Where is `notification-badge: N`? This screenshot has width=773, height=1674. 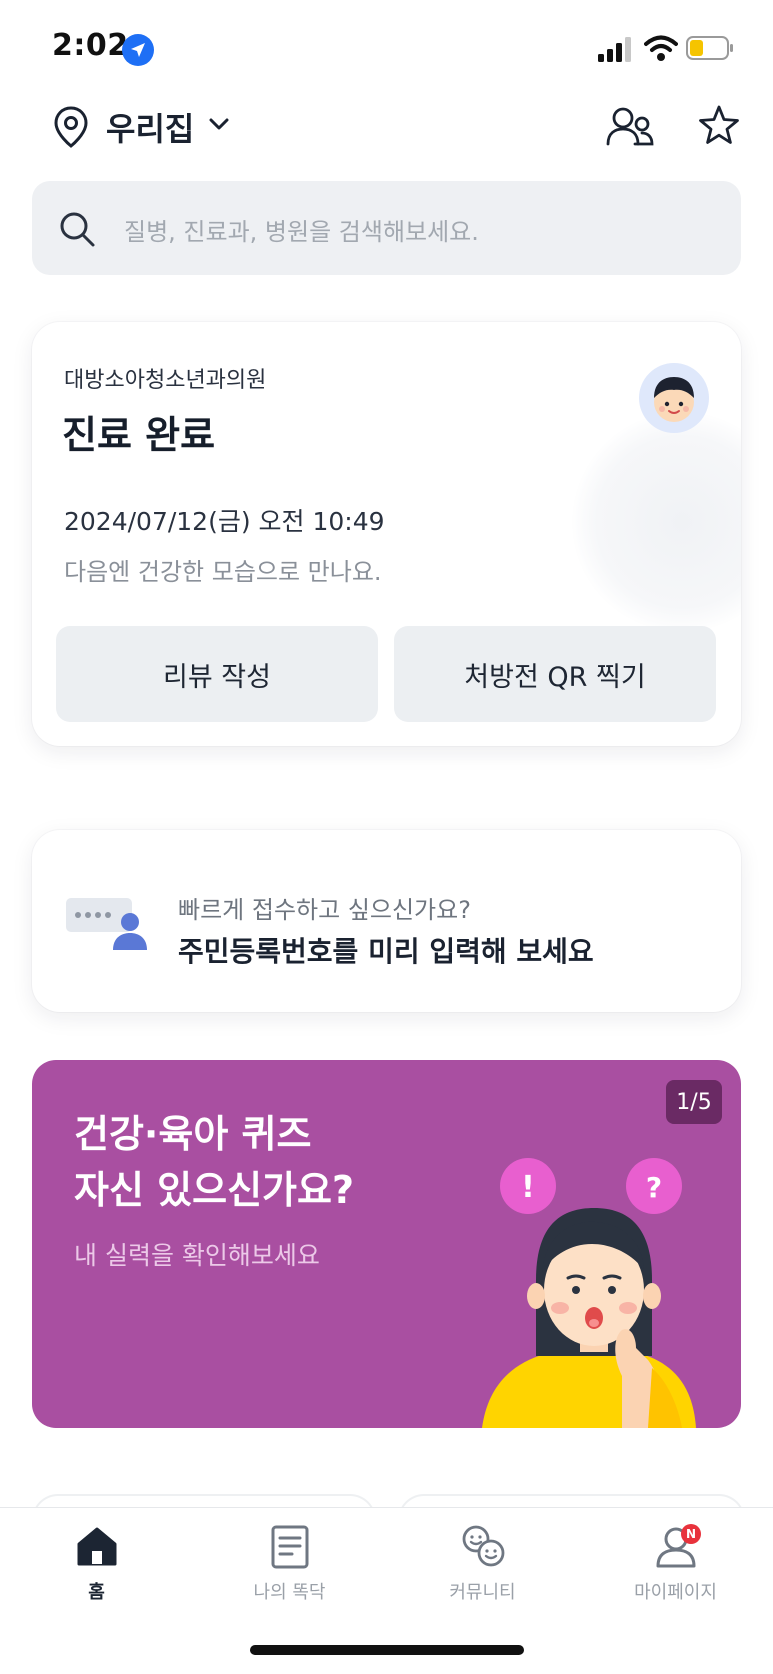
notification-badge: N is located at coordinates (691, 1534).